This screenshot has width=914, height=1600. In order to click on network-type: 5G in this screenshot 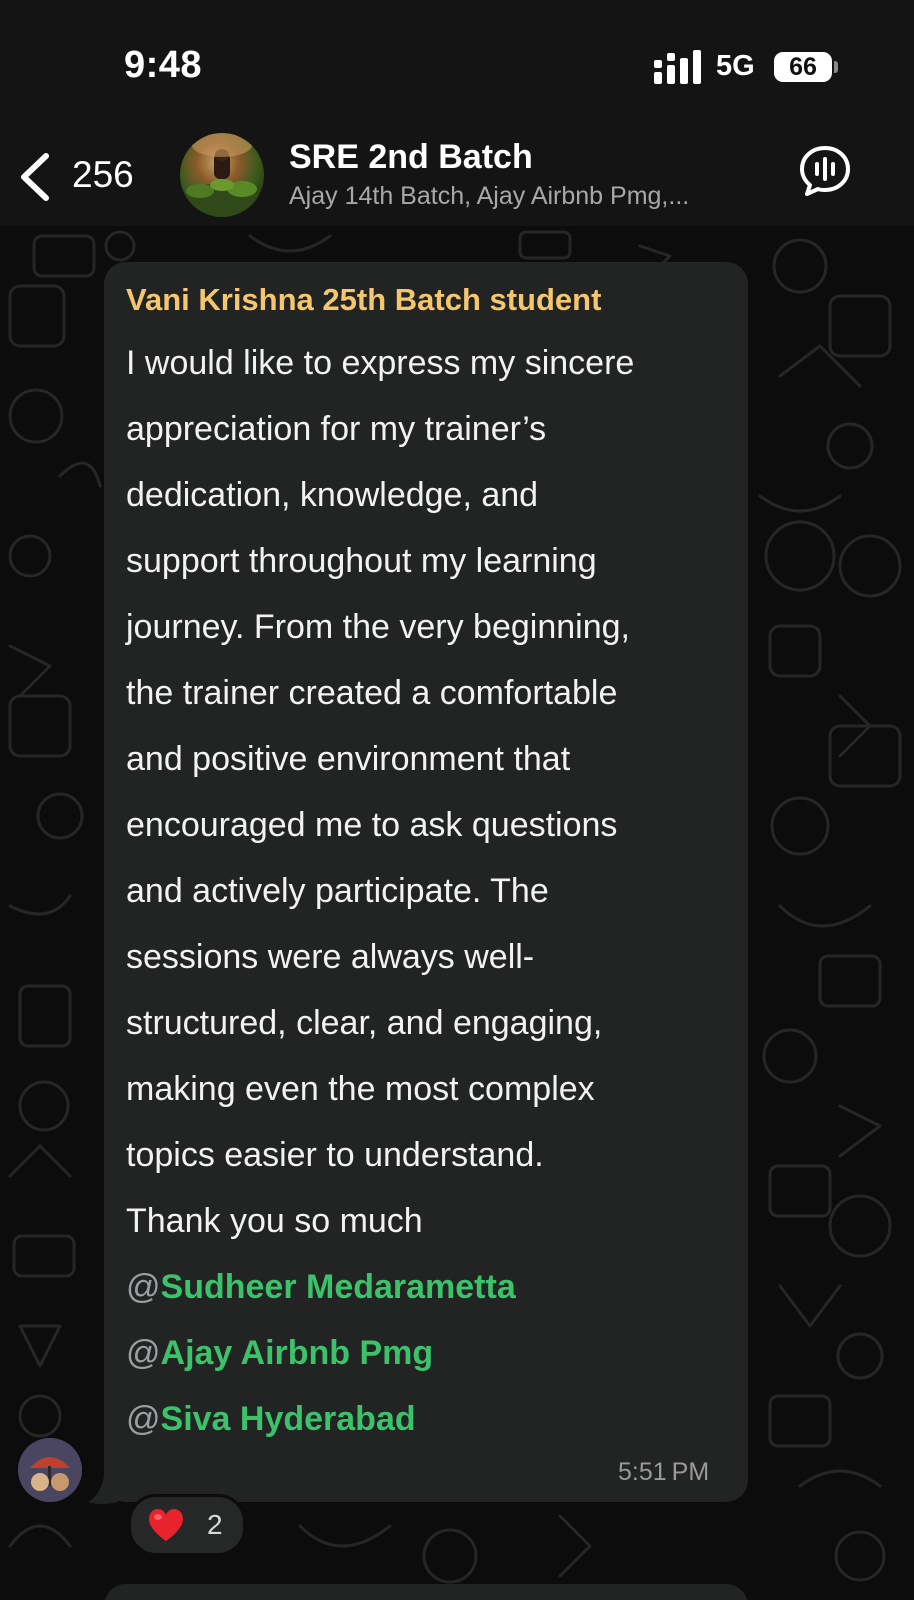, I will do `click(735, 66)`.